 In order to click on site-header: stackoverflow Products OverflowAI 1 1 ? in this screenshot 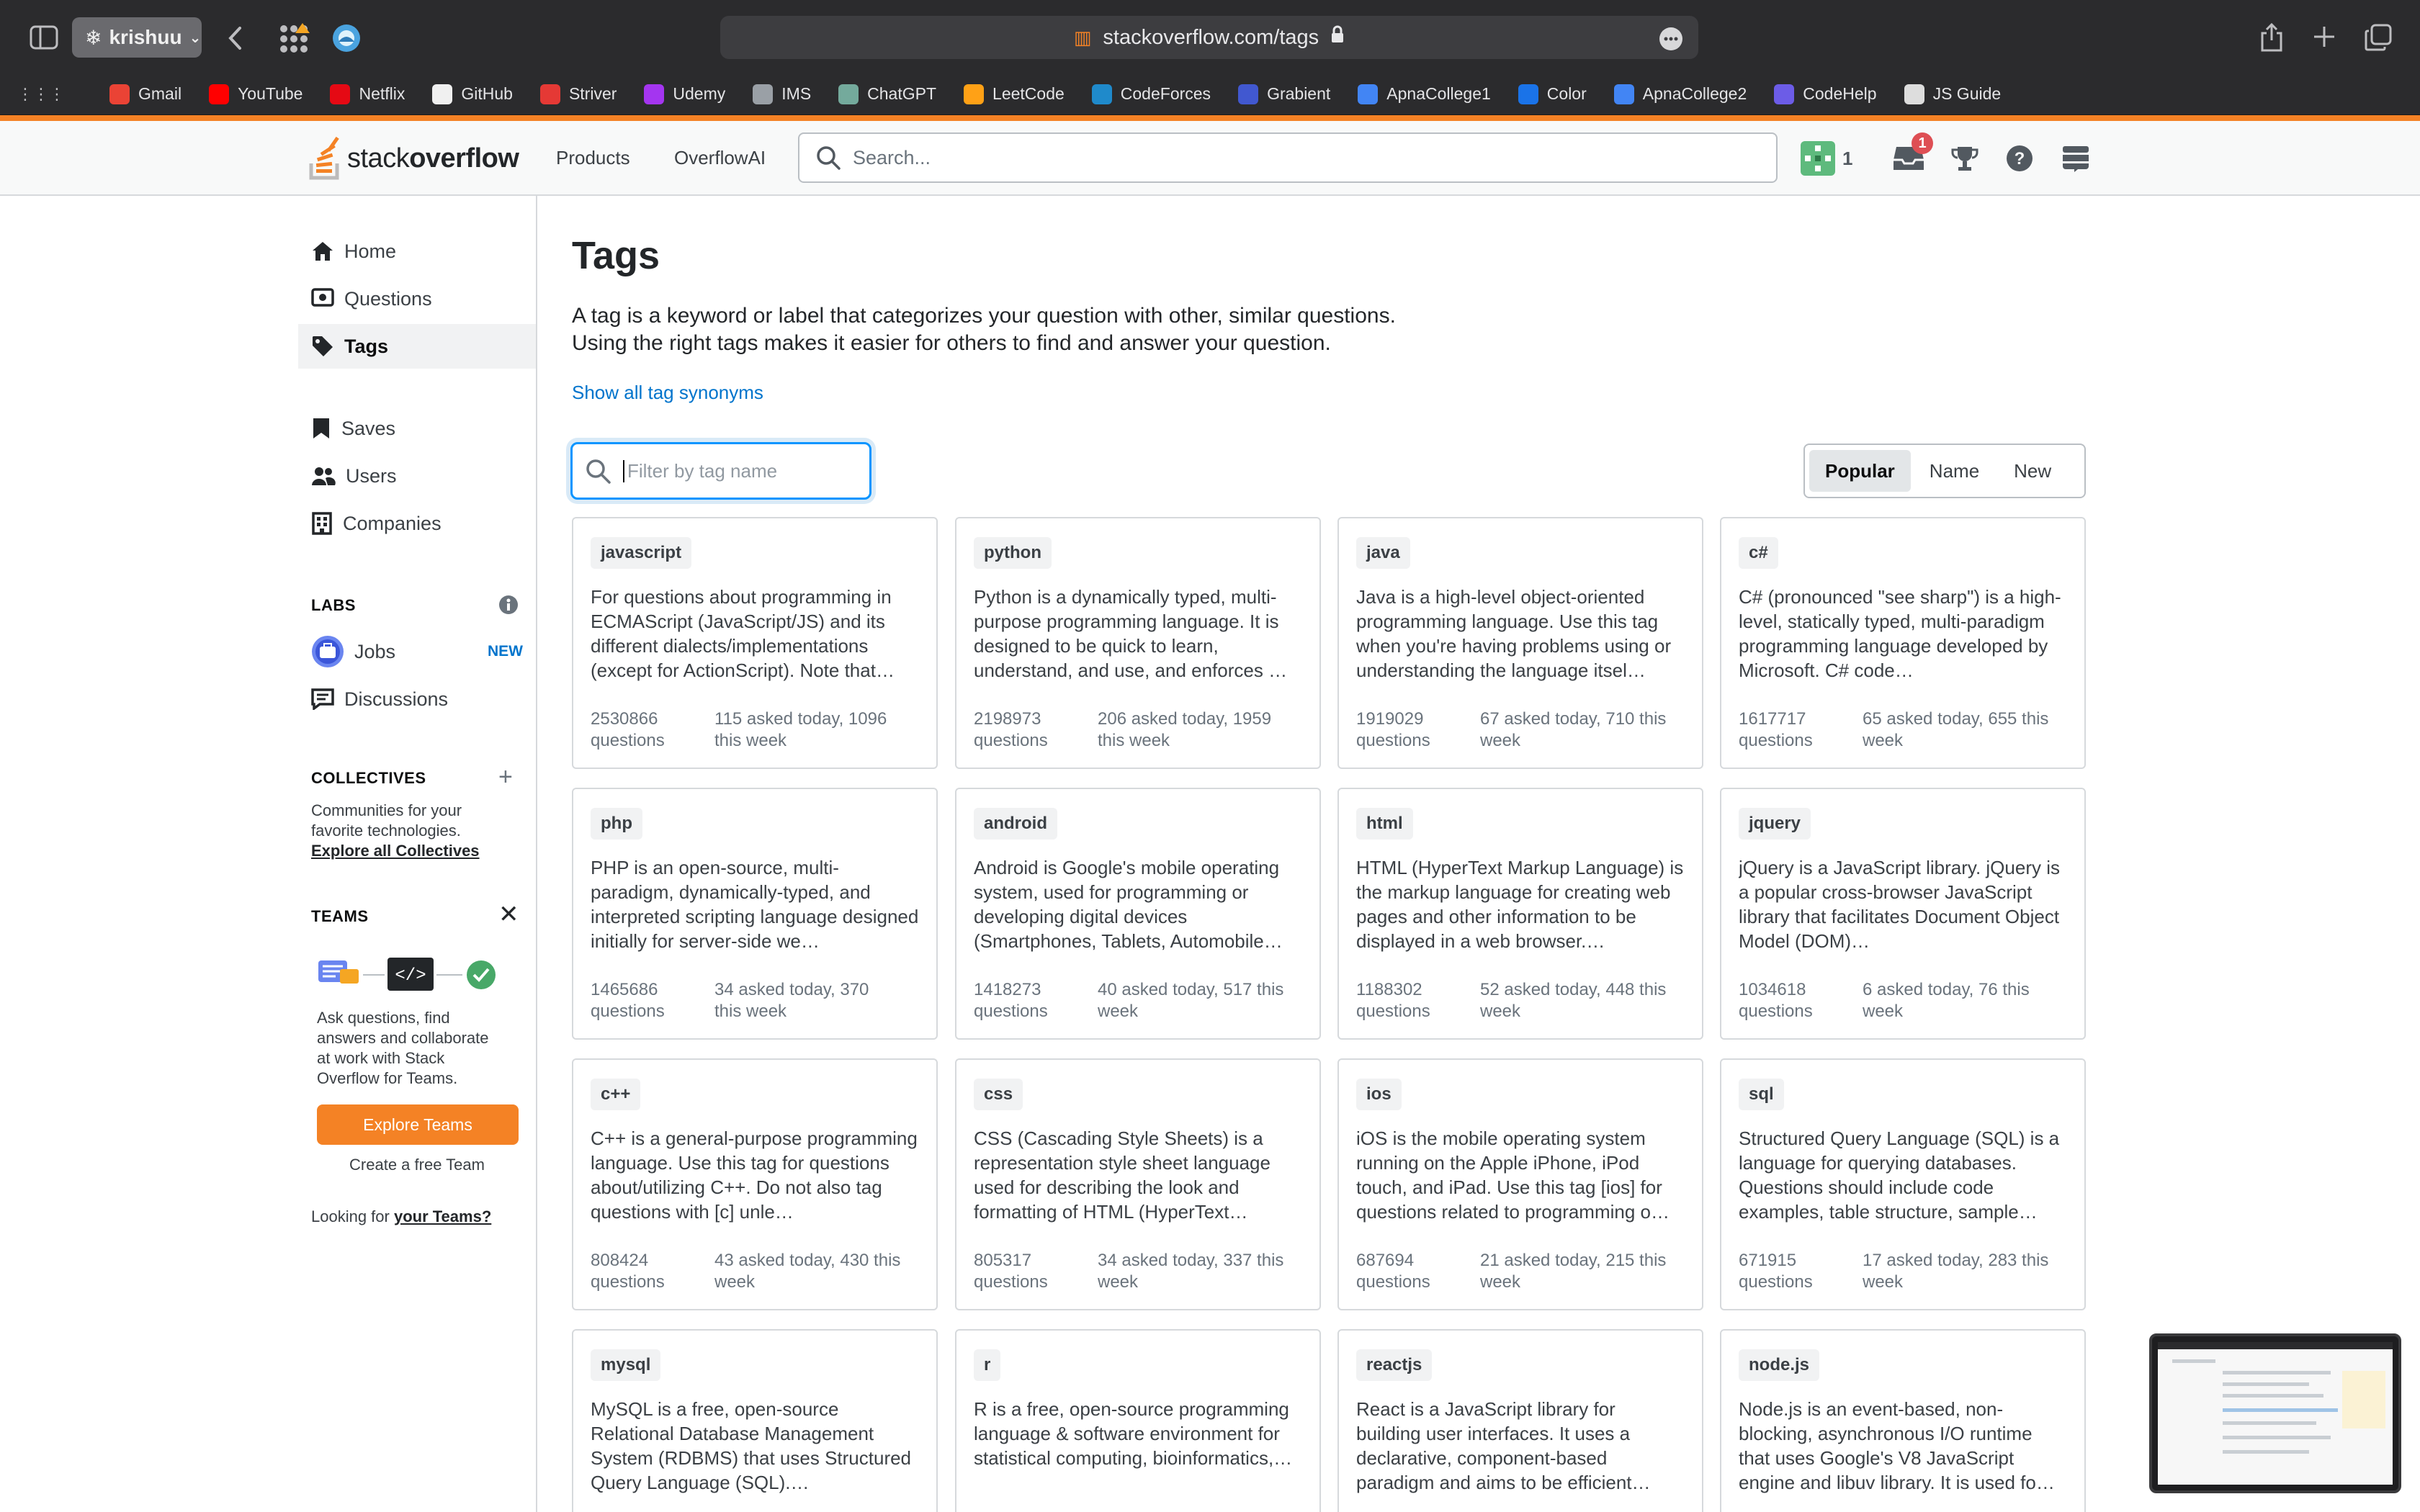, I will do `click(1210, 158)`.